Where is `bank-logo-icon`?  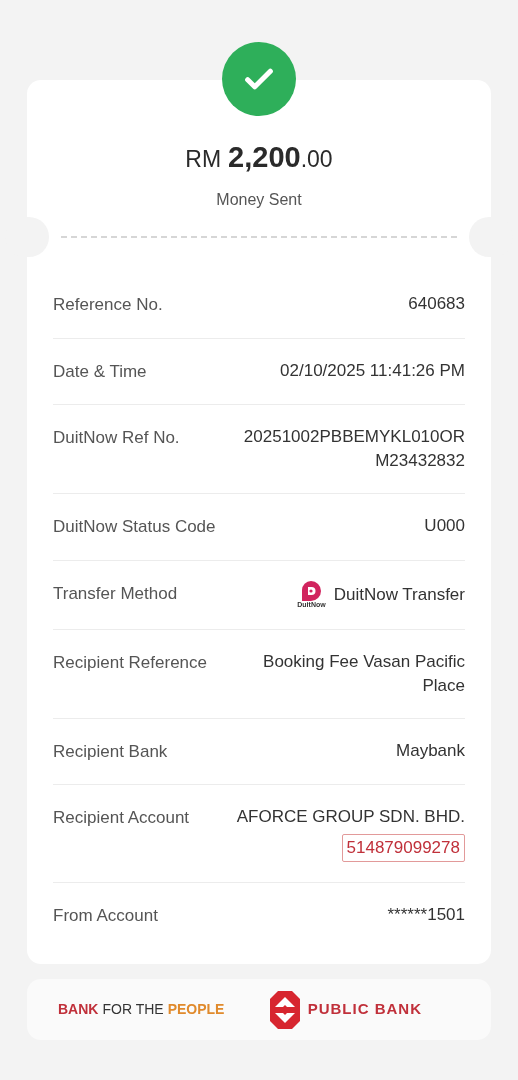 bank-logo-icon is located at coordinates (284, 1009).